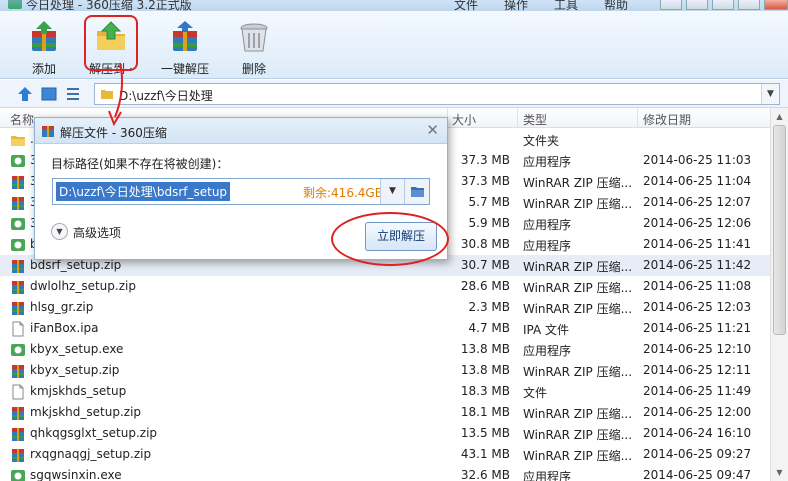 The width and height of the screenshot is (788, 481). Describe the element at coordinates (432, 130) in the screenshot. I see `dialog-close-icon: ✕` at that location.